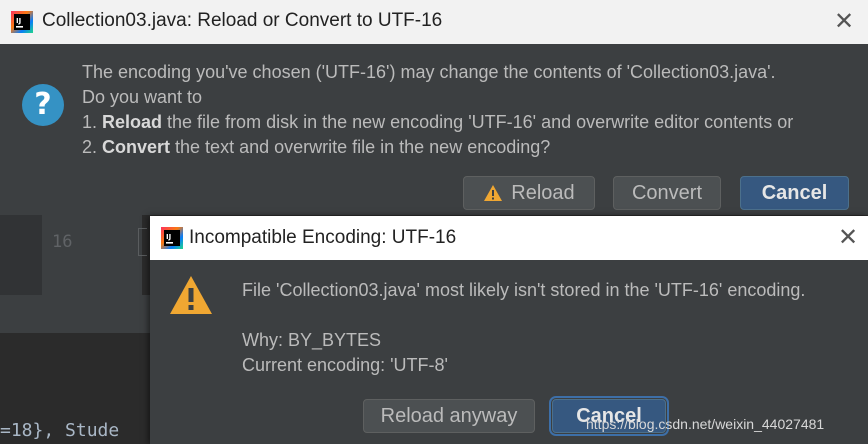  What do you see at coordinates (92, 255) in the screenshot?
I see `line-number-gutter` at bounding box center [92, 255].